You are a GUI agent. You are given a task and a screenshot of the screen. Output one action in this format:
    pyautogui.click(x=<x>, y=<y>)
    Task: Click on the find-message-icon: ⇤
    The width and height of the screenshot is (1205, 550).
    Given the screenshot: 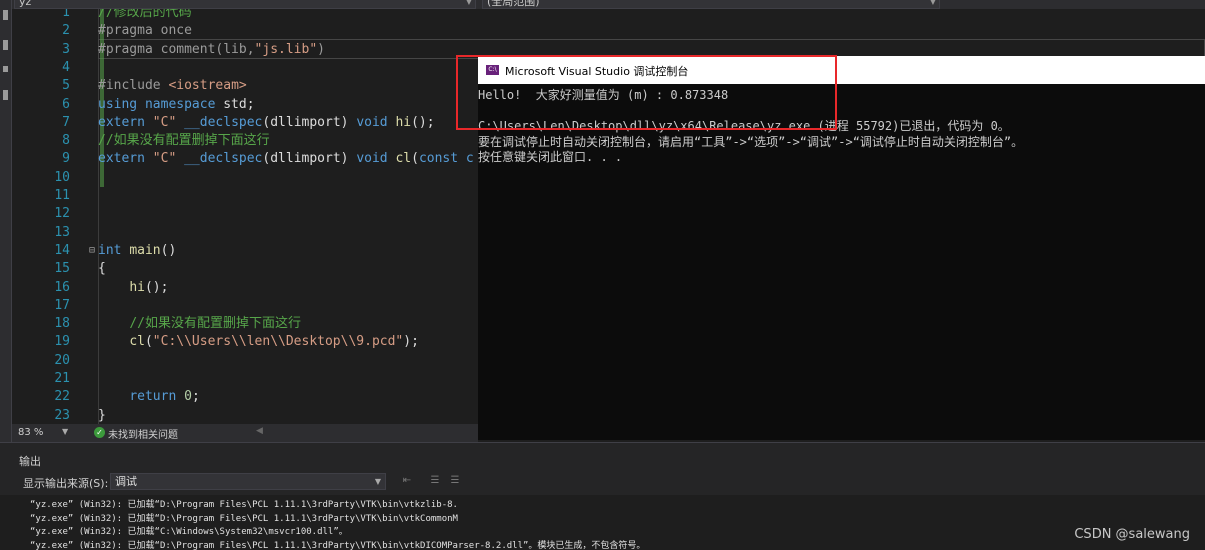 What is the action you would take?
    pyautogui.click(x=407, y=481)
    